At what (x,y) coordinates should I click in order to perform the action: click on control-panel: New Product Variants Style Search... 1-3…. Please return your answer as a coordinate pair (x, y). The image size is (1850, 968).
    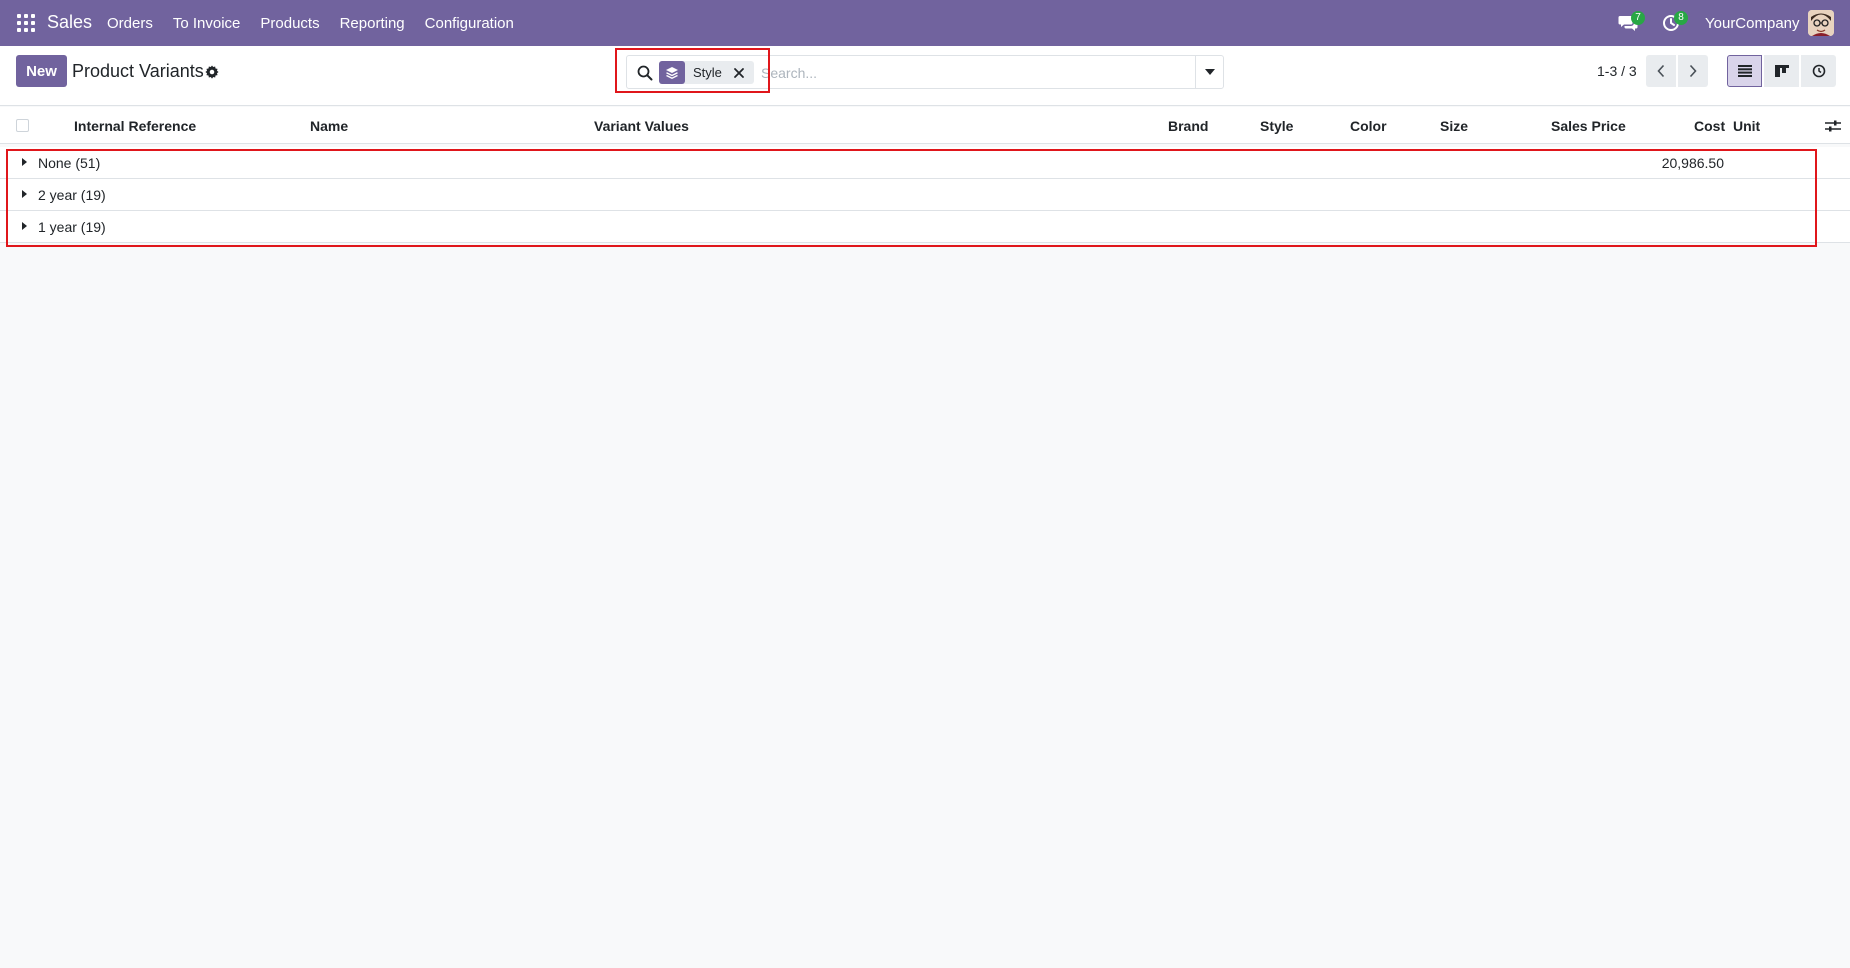
    Looking at the image, I should click on (925, 76).